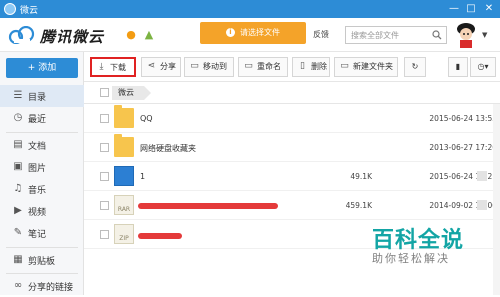  What do you see at coordinates (463, 147) in the screenshot?
I see `file-date: 2013-06-27 17:26` at bounding box center [463, 147].